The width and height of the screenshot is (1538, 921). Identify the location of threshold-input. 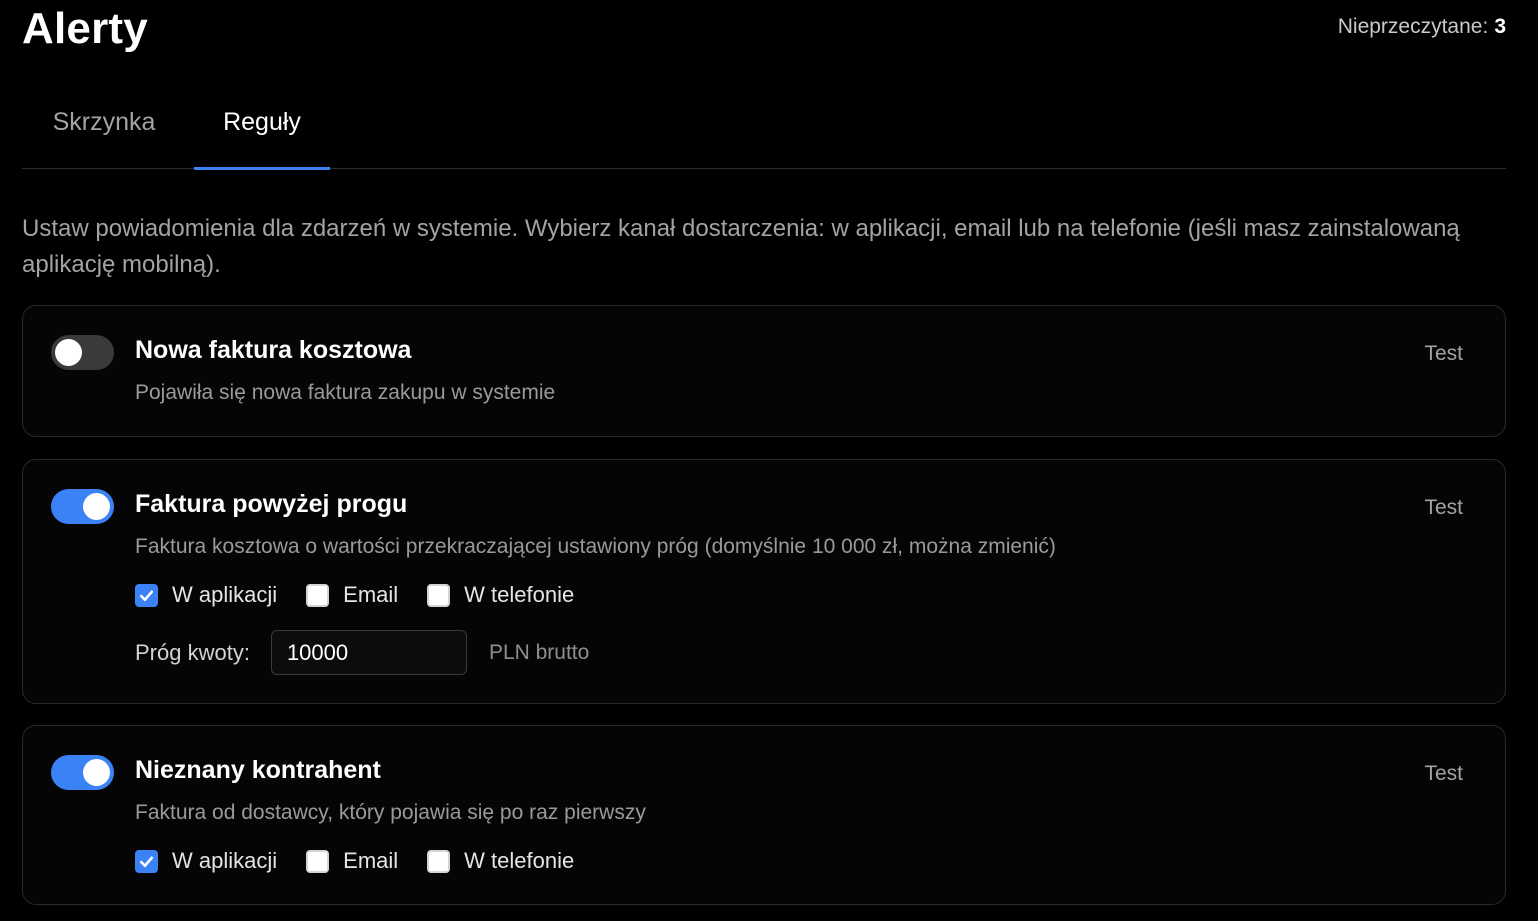
(368, 652).